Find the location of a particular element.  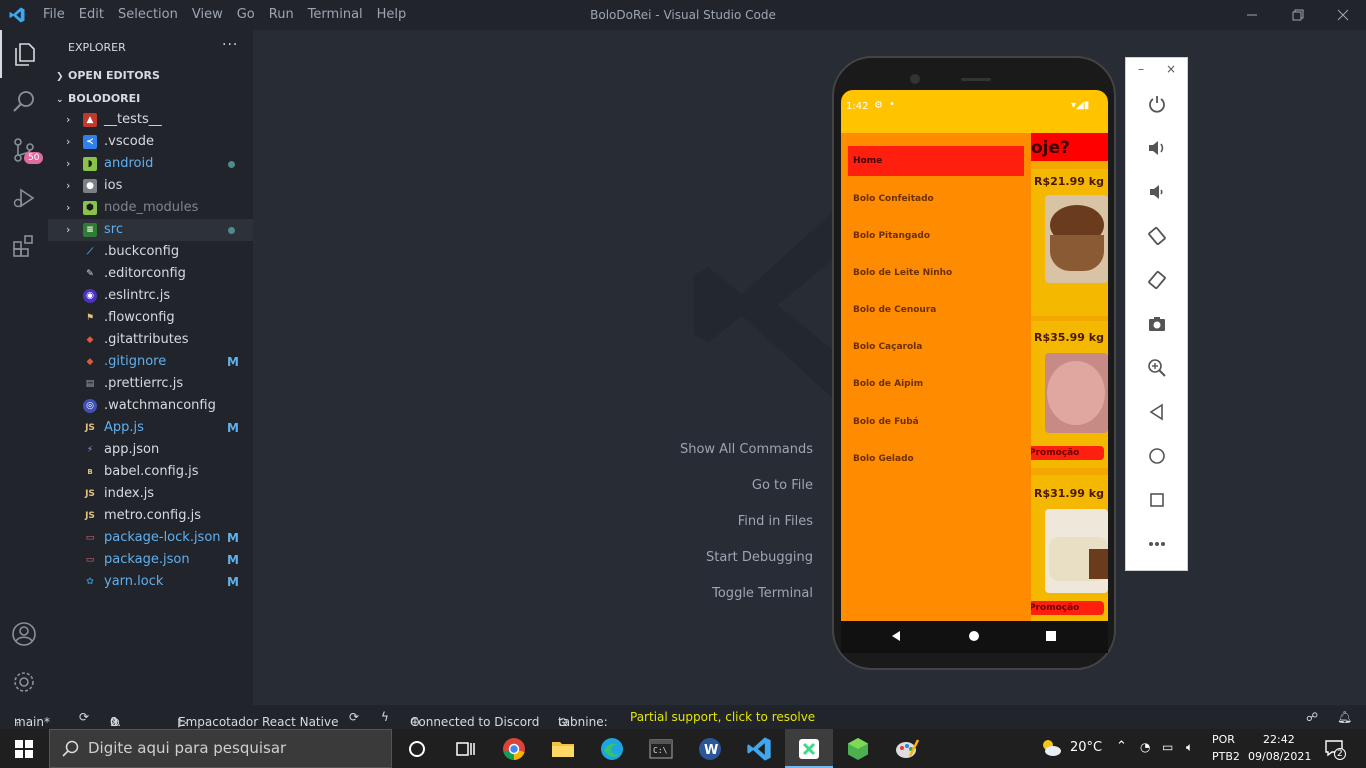

product-card: R$21.99 kg is located at coordinates (1069, 242).